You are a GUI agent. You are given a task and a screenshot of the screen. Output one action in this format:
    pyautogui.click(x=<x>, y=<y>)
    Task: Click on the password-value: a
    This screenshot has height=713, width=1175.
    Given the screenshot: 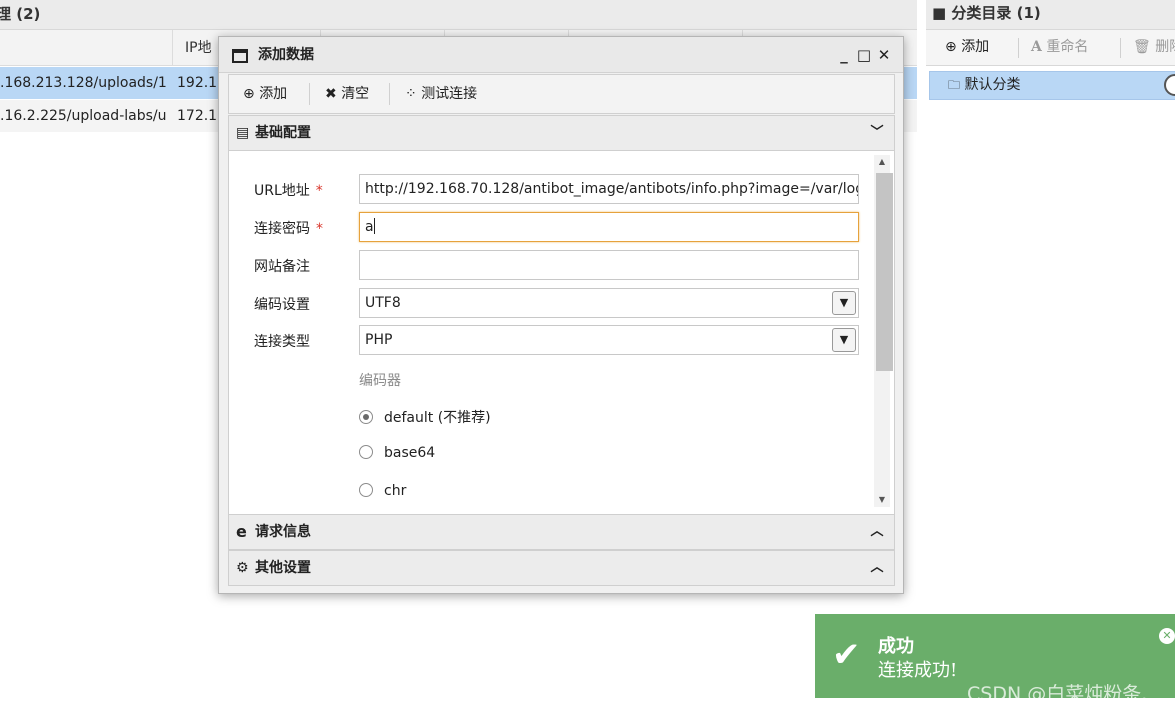 What is the action you would take?
    pyautogui.click(x=369, y=227)
    